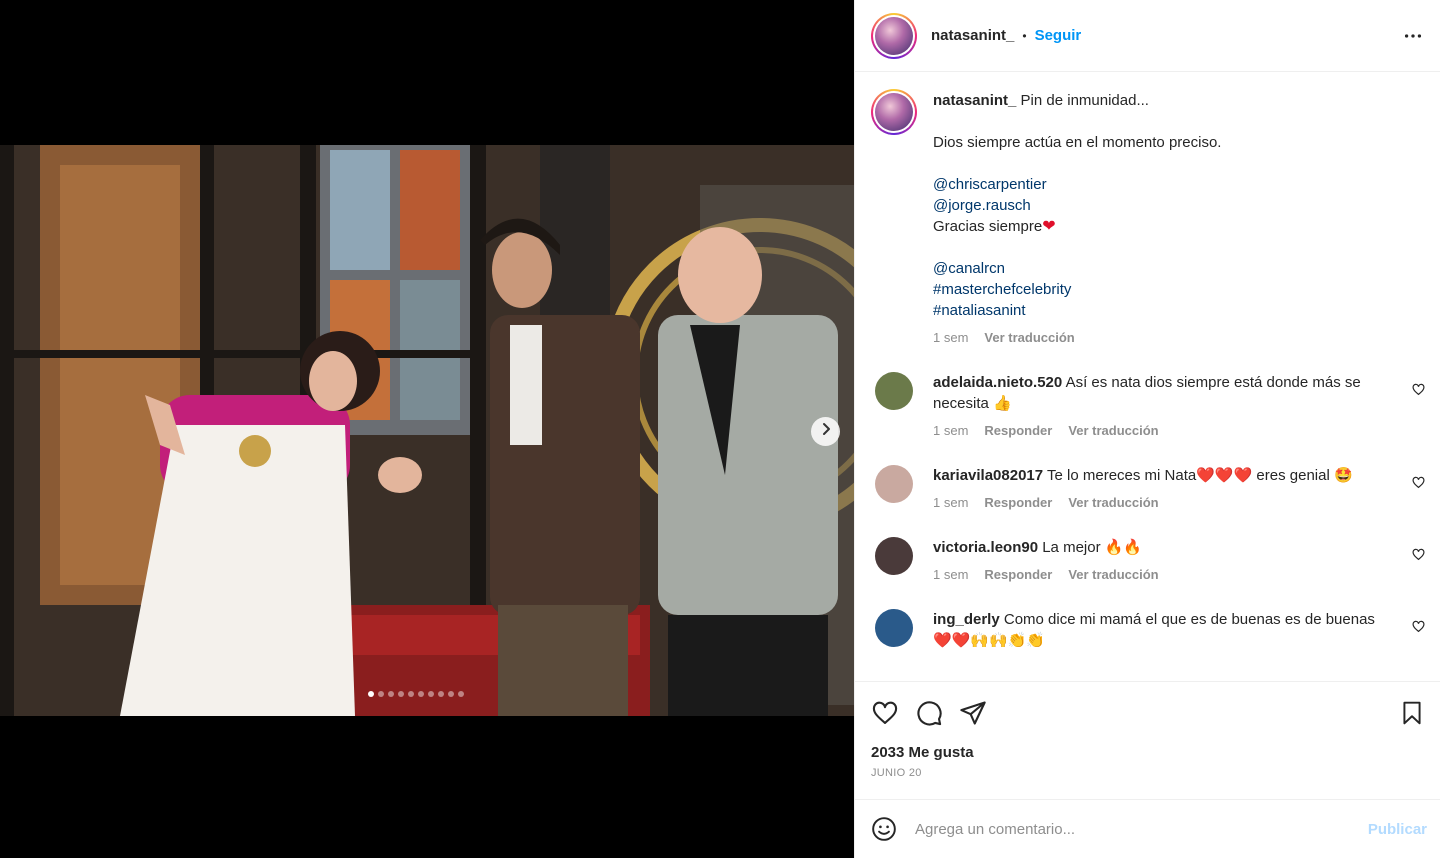 This screenshot has height=858, width=1440. Describe the element at coordinates (1148, 773) in the screenshot. I see `post-date: JUNIO 20` at that location.